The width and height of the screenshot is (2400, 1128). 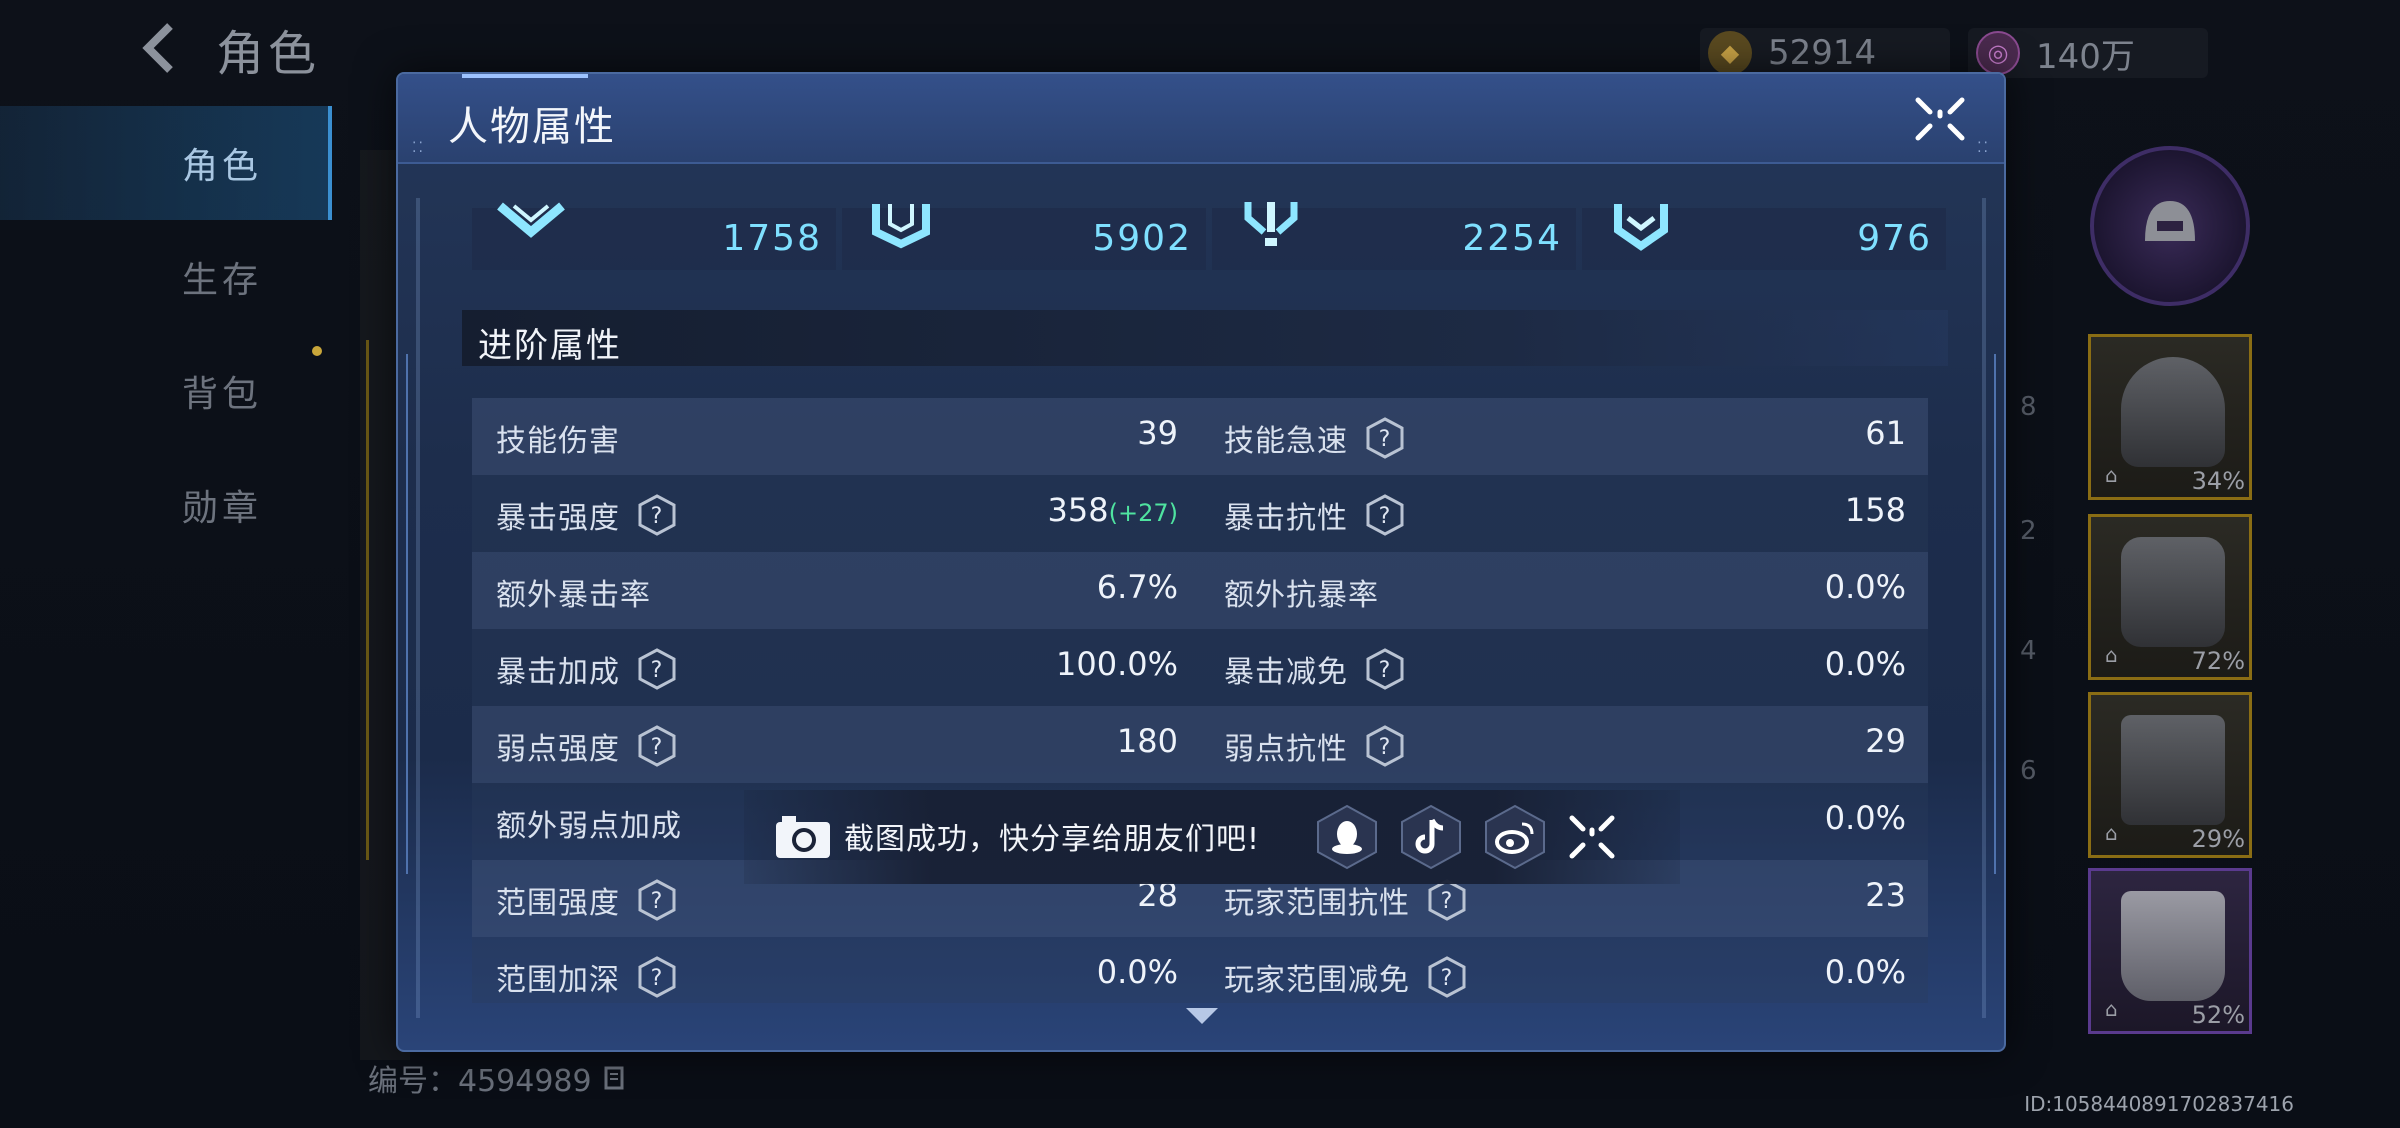 I want to click on equipment-slot-helmet: ⌂ 34%, so click(x=2170, y=417).